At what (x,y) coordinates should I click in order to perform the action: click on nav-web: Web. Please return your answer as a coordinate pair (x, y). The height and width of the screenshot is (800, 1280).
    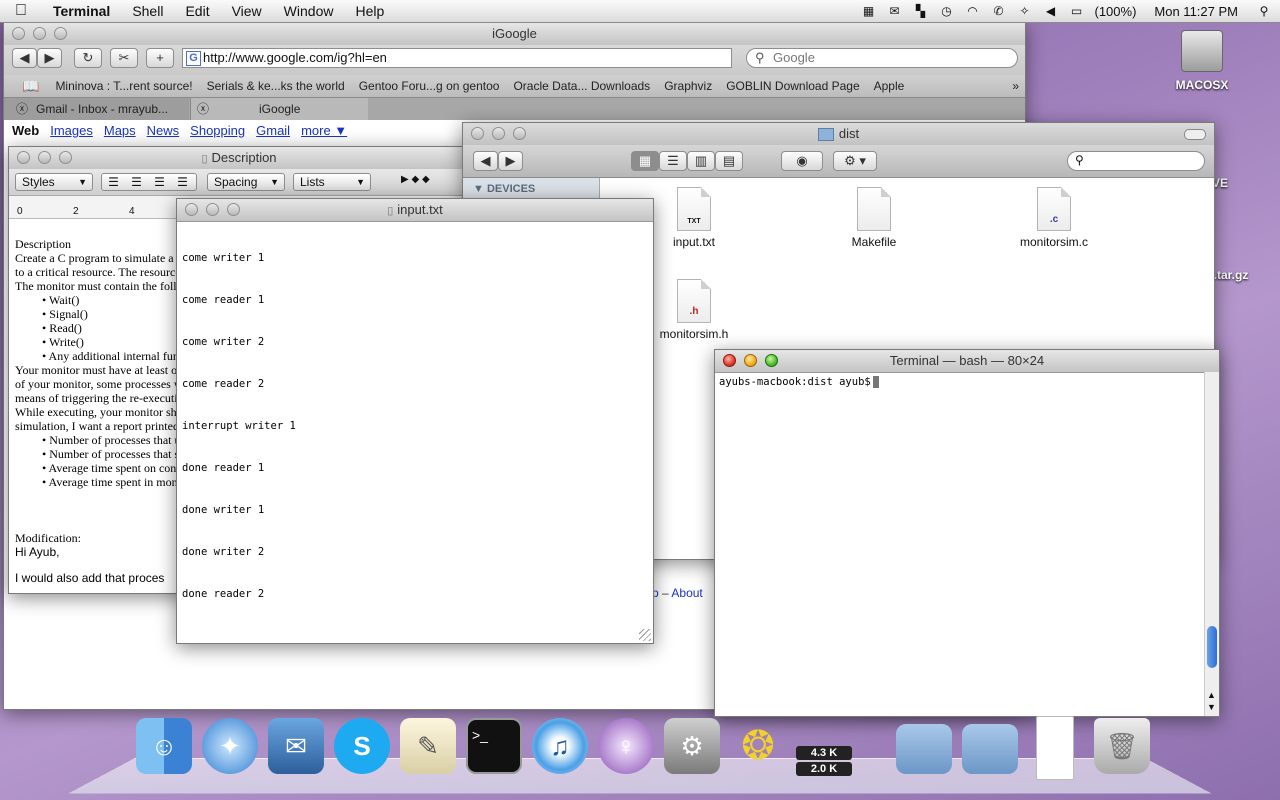
    Looking at the image, I should click on (25, 130).